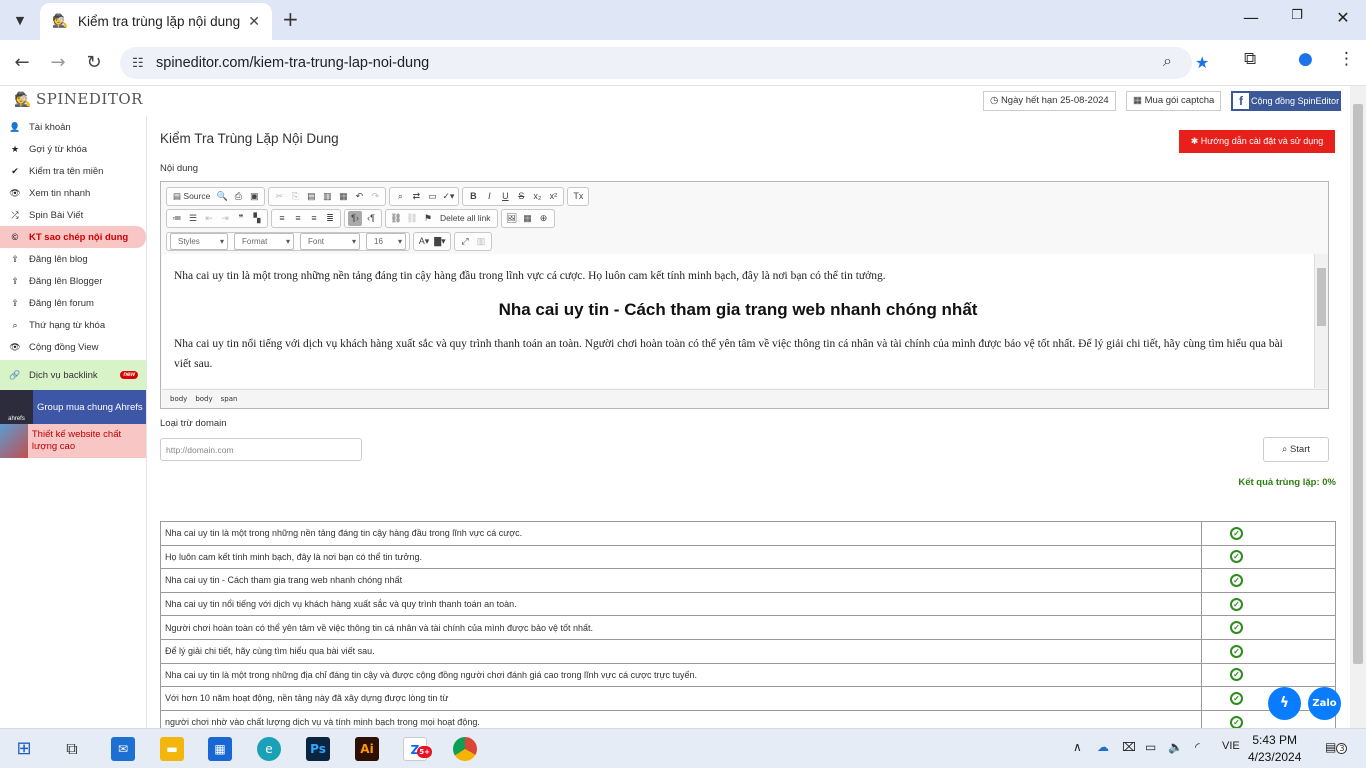  I want to click on clock: 5:43 PM 4/23/2024, so click(1274, 749).